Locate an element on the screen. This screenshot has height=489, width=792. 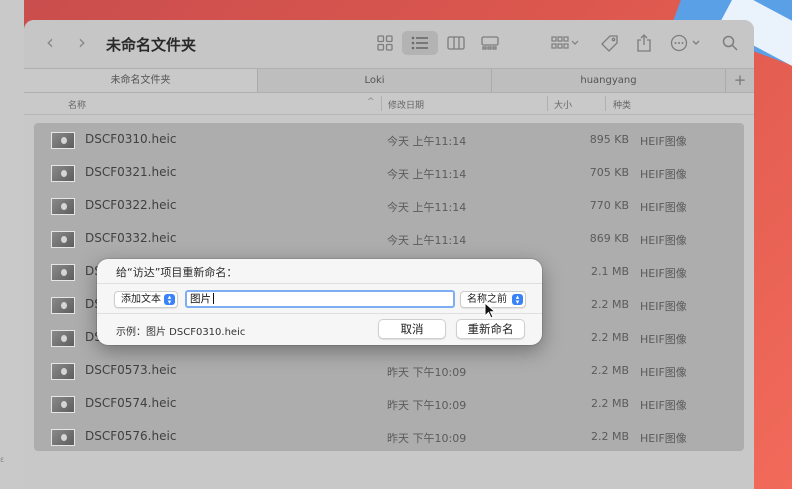
forward-icon: › is located at coordinates (82, 42).